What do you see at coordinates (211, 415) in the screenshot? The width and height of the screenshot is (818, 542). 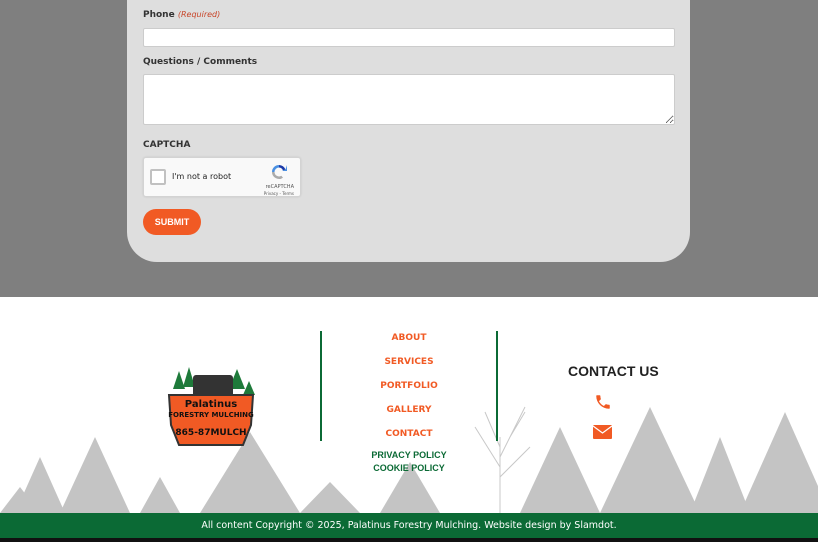 I see `svg-text: FORESTRY MULCHING` at bounding box center [211, 415].